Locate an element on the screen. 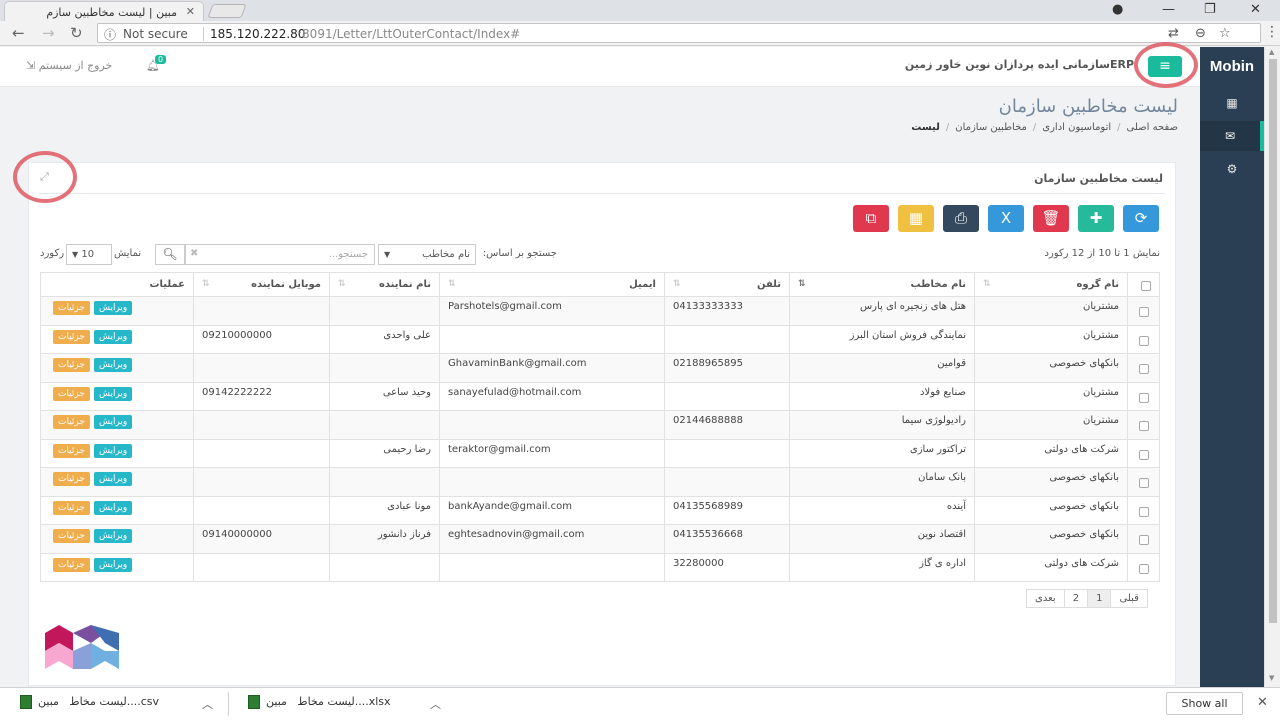  cell-rep: رضا رحیمی is located at coordinates (384, 453).